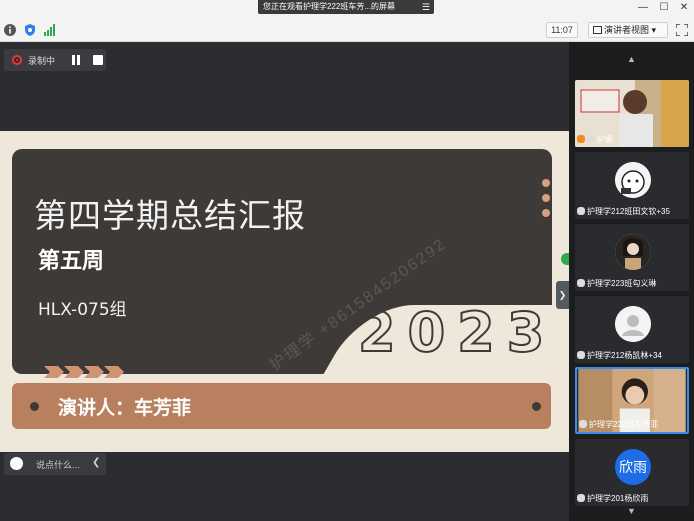 This screenshot has width=694, height=521. I want to click on scroll-up-icon: ▲, so click(631, 59).